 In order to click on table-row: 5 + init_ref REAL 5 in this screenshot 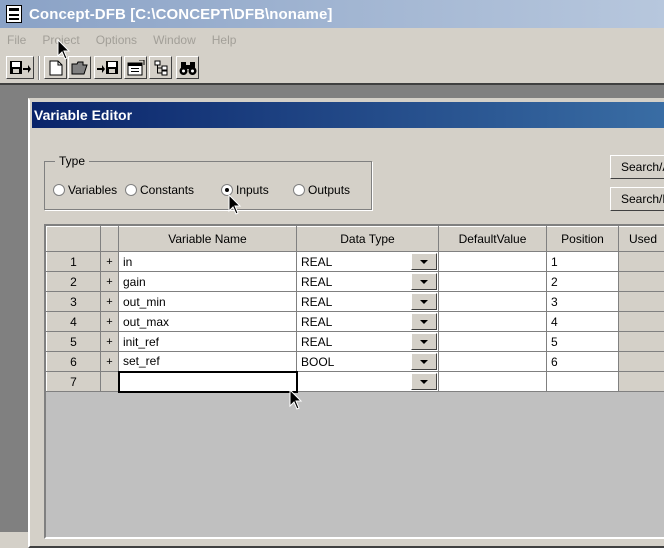, I will do `click(355, 342)`.